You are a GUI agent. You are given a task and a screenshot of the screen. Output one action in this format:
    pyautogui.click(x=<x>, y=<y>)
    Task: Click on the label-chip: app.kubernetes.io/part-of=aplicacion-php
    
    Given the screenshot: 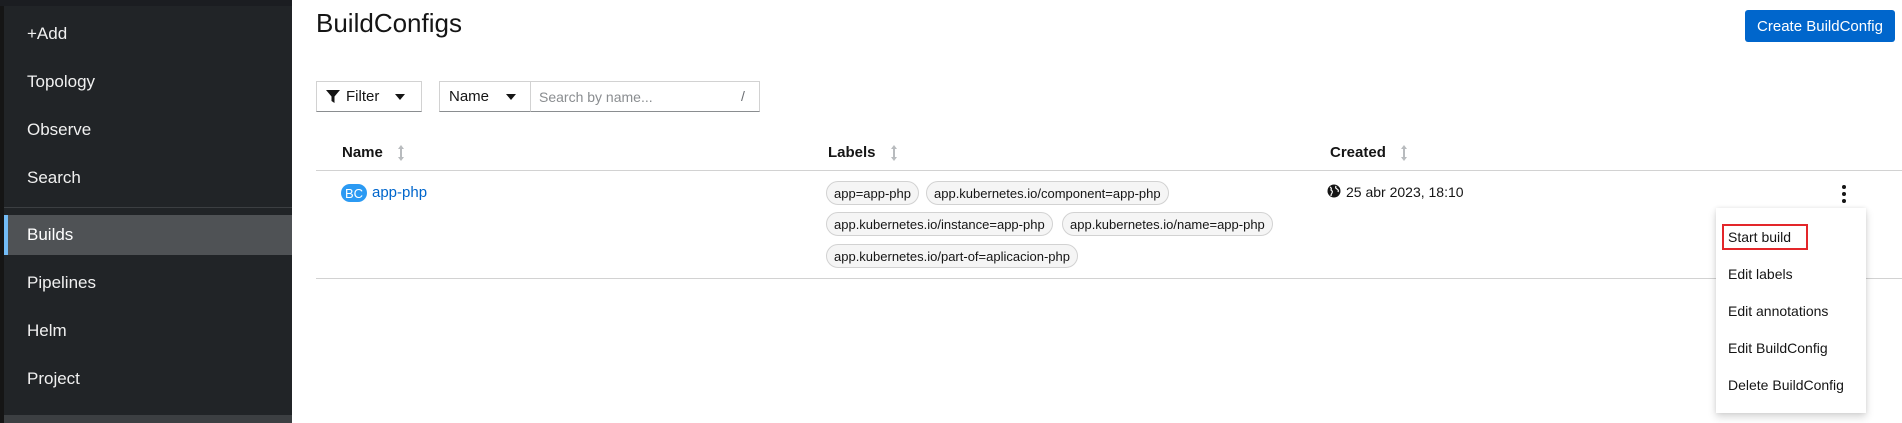 What is the action you would take?
    pyautogui.click(x=952, y=256)
    